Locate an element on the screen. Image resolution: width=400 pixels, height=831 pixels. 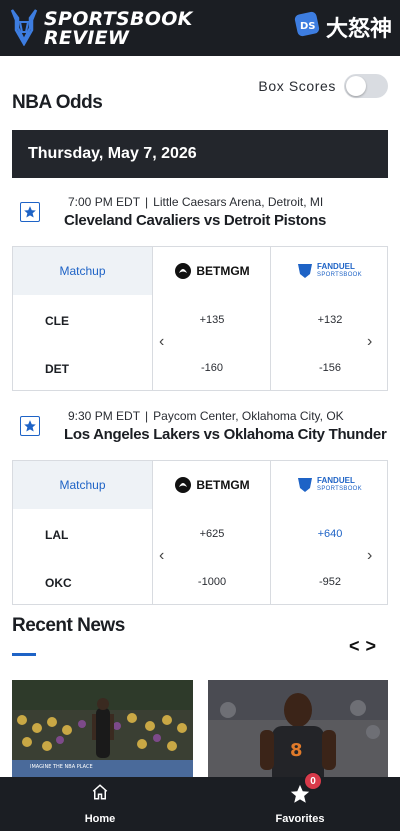
sportsbook-review-logo: SPORTSBOOK REVIEW is located at coordinates (100, 28).